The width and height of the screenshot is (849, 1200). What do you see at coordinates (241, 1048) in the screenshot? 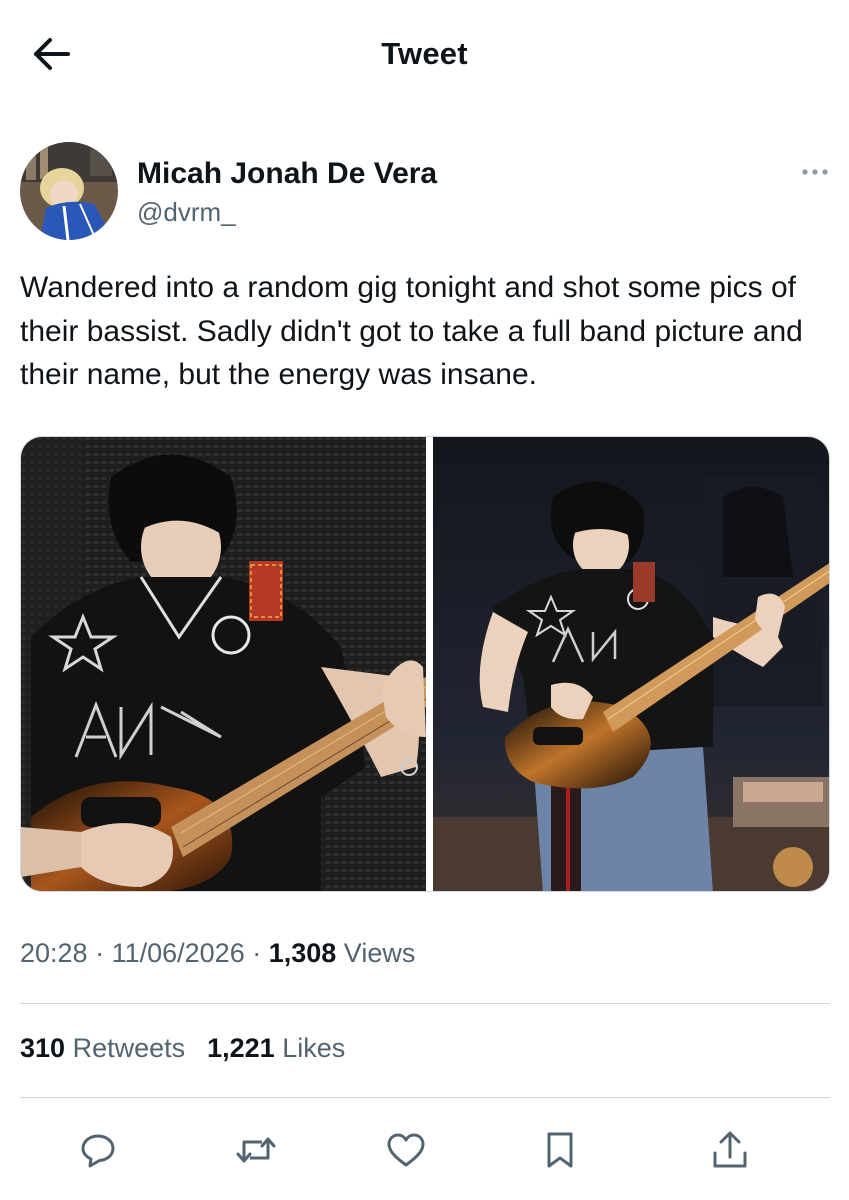
I see `likes-count: 1,221` at bounding box center [241, 1048].